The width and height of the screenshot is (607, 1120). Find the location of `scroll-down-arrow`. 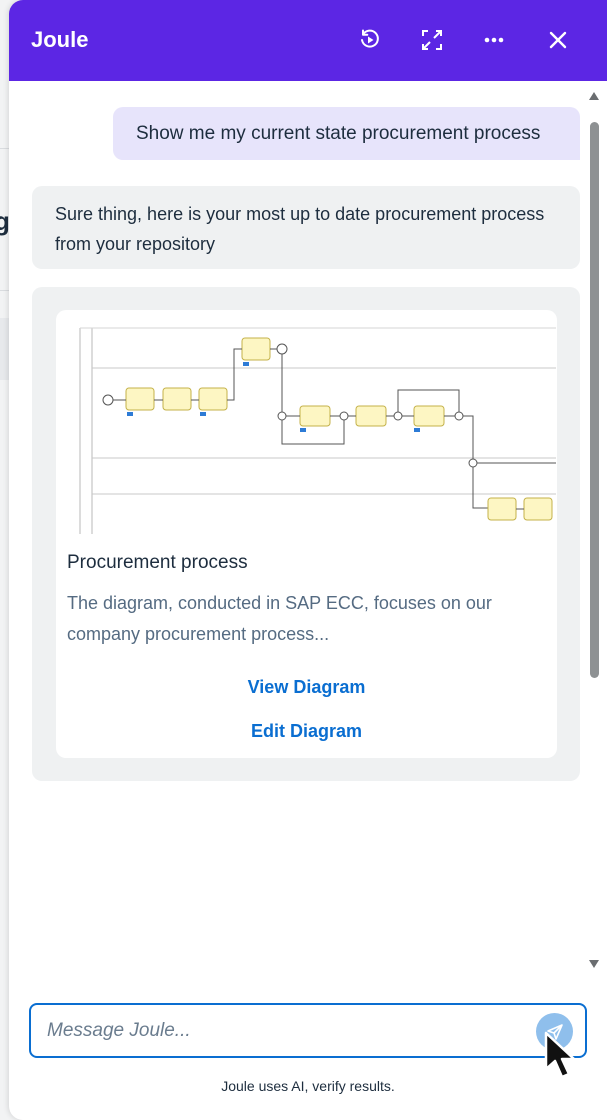

scroll-down-arrow is located at coordinates (594, 964).